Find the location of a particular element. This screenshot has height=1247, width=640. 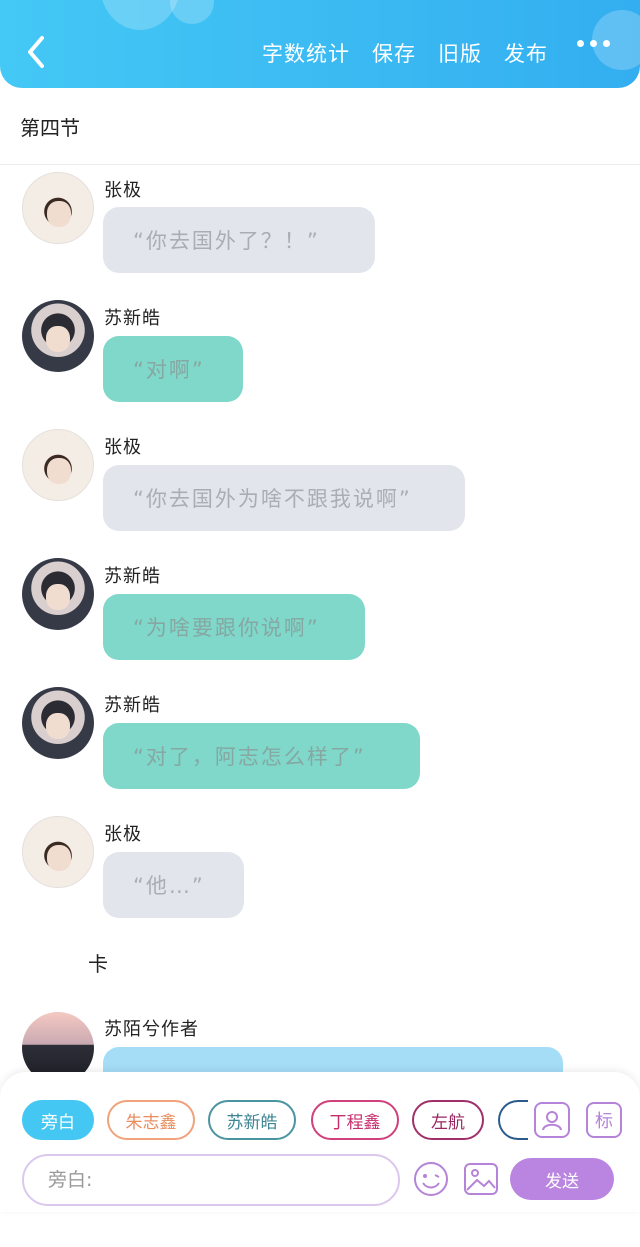

message-bubble: “你去国外了？！” is located at coordinates (239, 240).